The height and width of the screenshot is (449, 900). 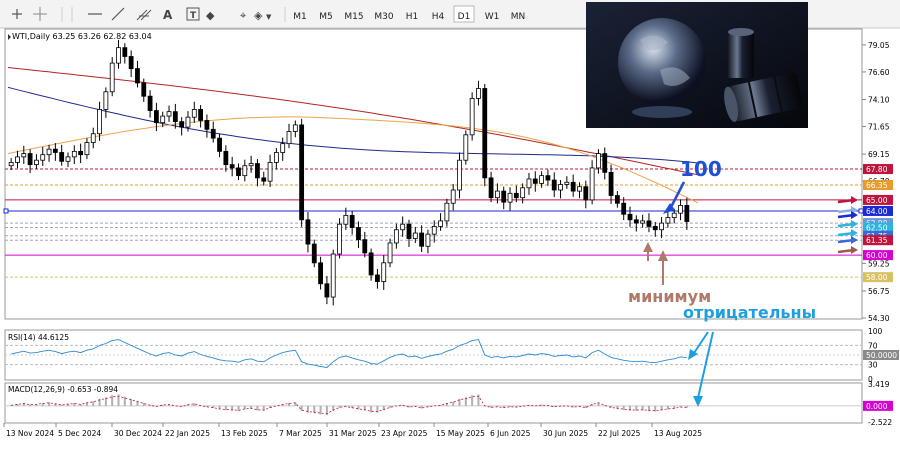 I want to click on macd-tick-label: -2.522, so click(x=880, y=422).